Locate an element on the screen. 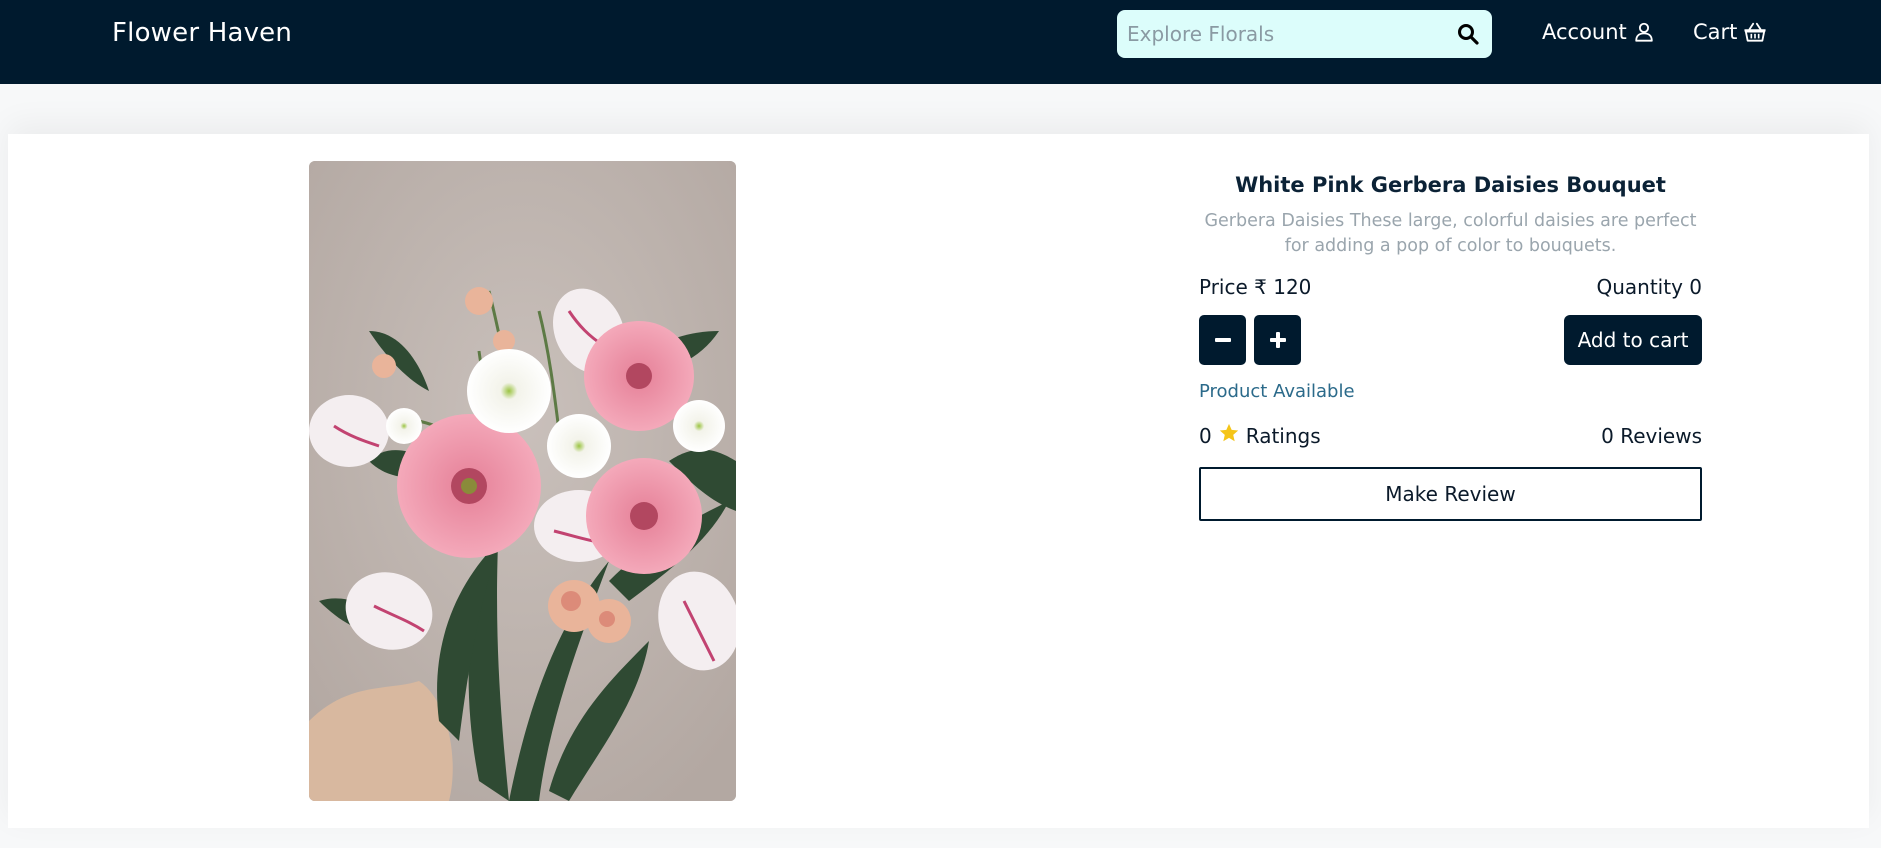 The width and height of the screenshot is (1881, 848). minus-icon is located at coordinates (1222, 340).